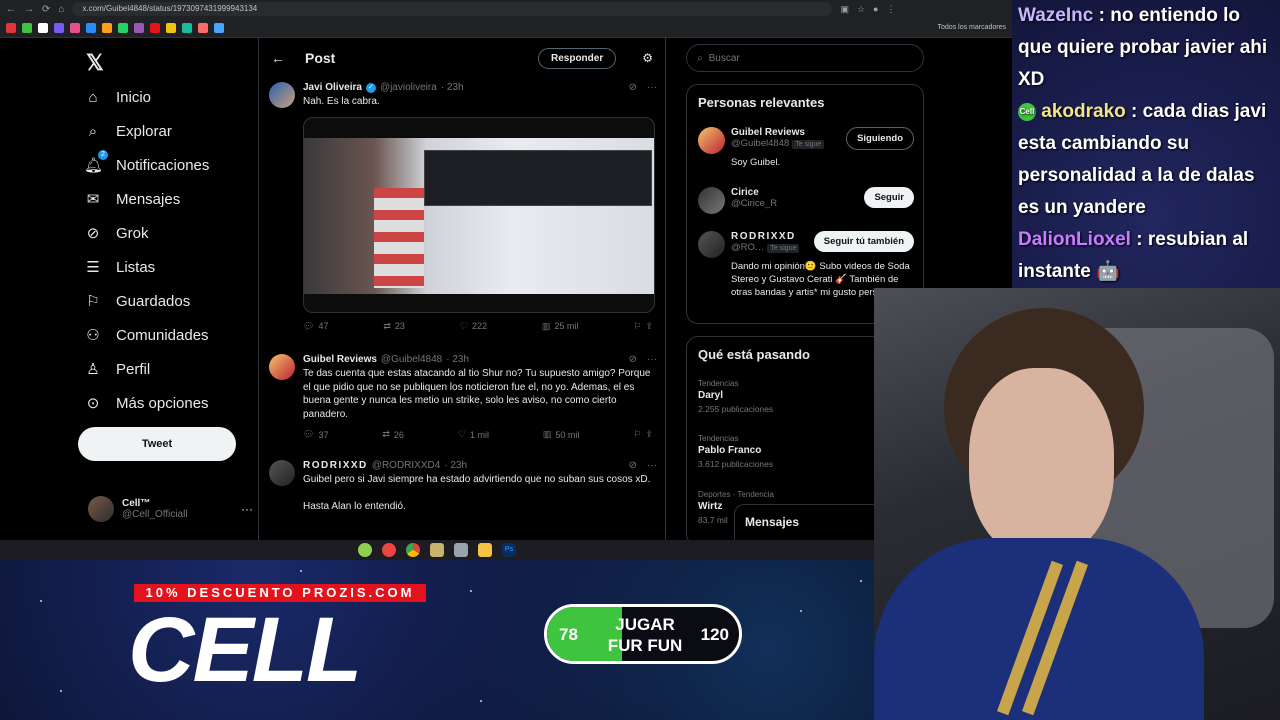 This screenshot has width=1280, height=720. Describe the element at coordinates (116, 233) in the screenshot. I see `nav-item-grok: ⊘ Grok` at that location.